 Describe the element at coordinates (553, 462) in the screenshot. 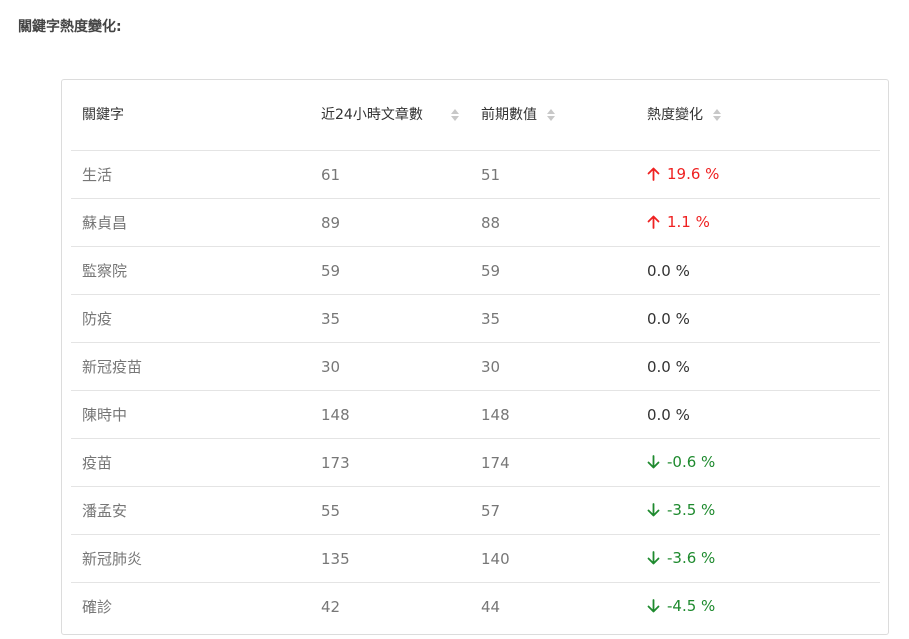

I see `cell-previous-value: 174` at that location.